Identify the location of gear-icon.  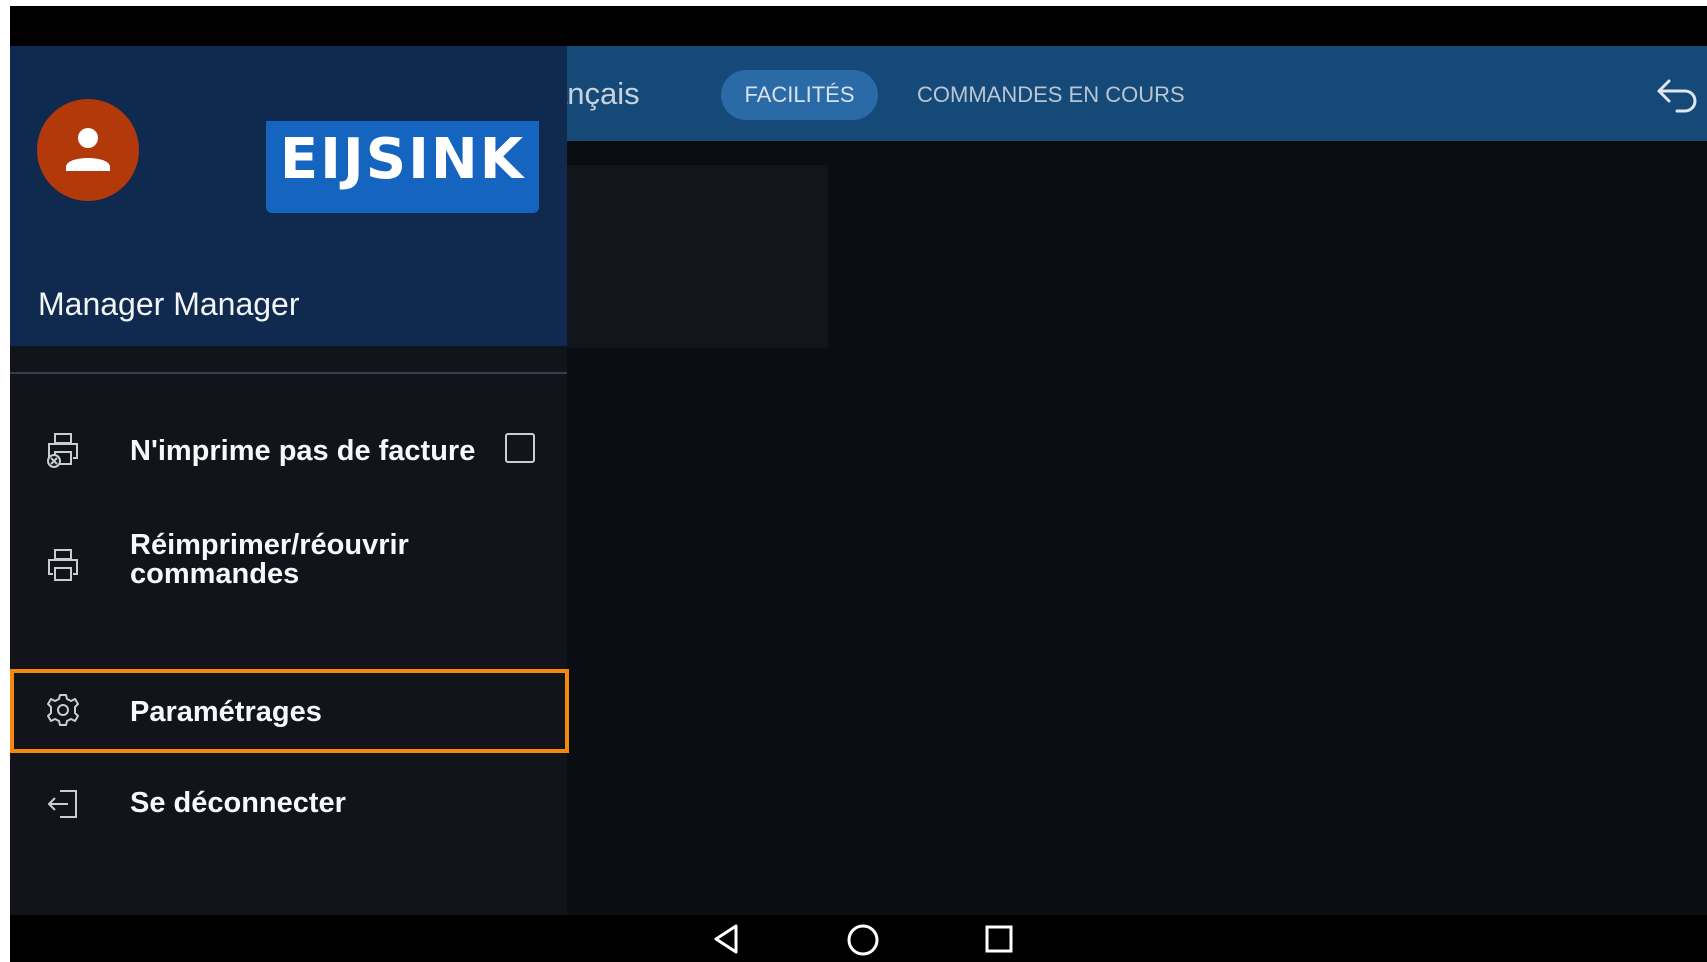
(63, 710).